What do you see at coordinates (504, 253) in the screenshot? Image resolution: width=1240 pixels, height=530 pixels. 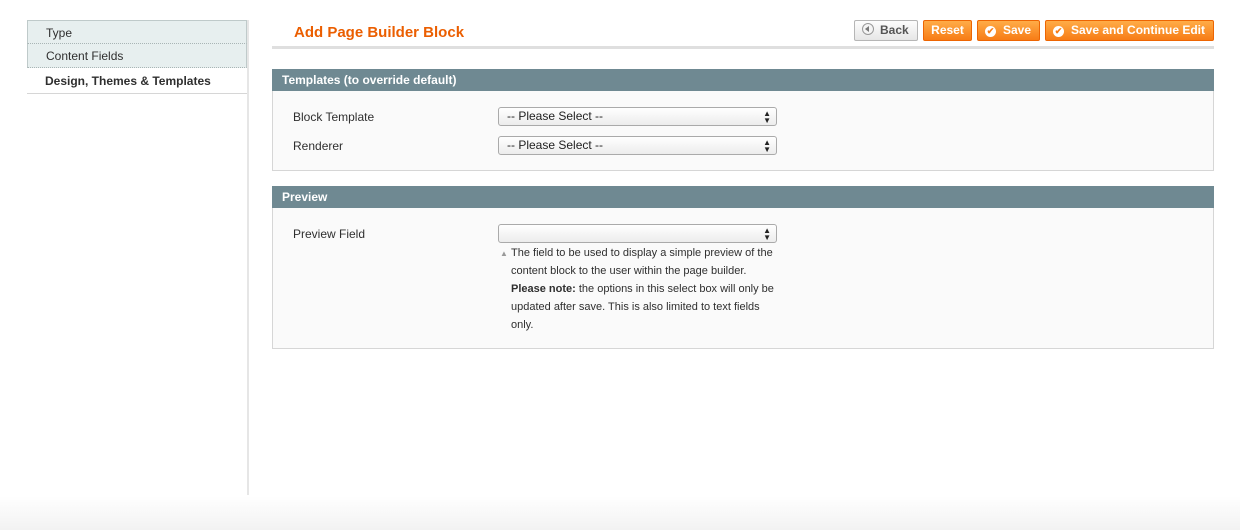 I see `note-pointer-icon: ▲` at bounding box center [504, 253].